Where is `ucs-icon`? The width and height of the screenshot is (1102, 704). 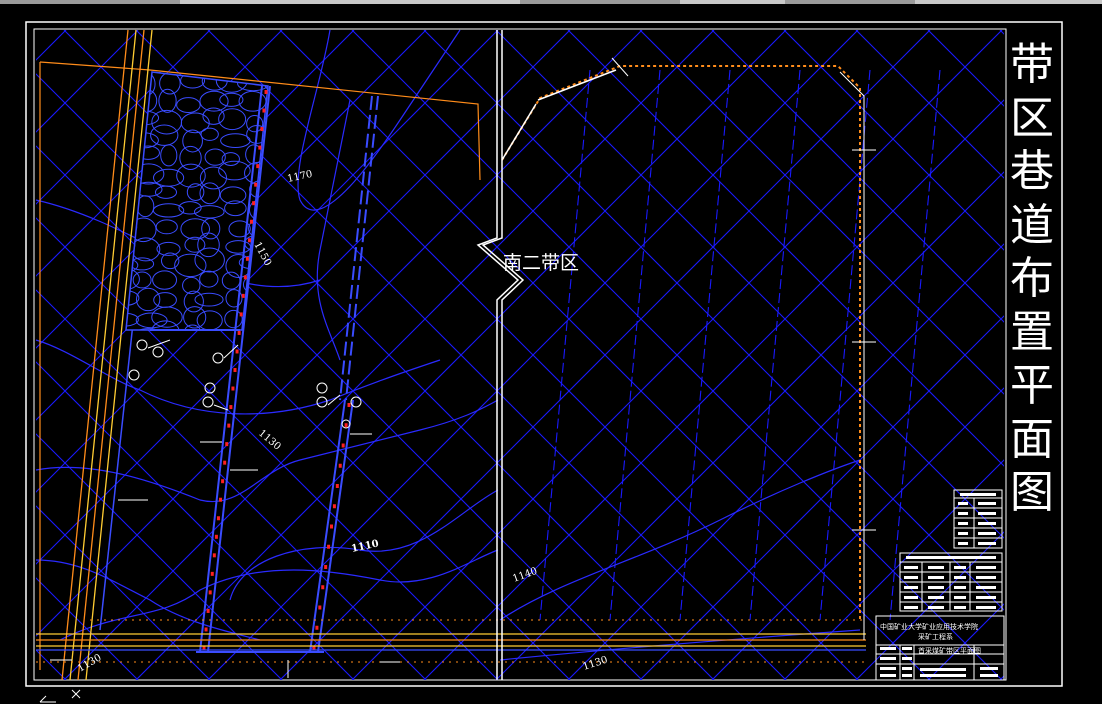 ucs-icon is located at coordinates (60, 696).